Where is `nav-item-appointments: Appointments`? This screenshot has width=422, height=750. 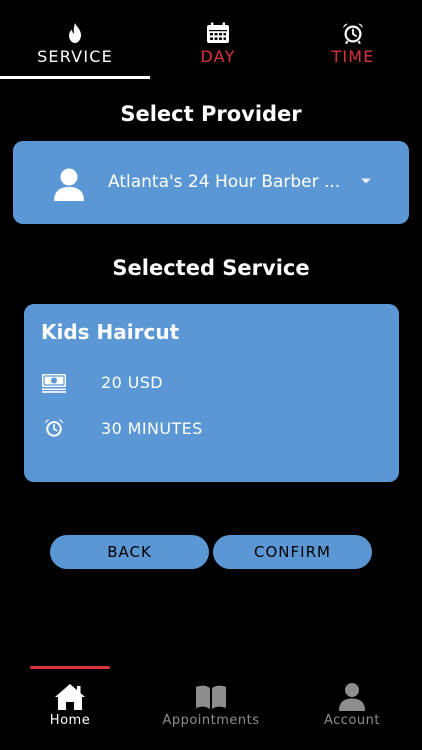 nav-item-appointments: Appointments is located at coordinates (211, 710).